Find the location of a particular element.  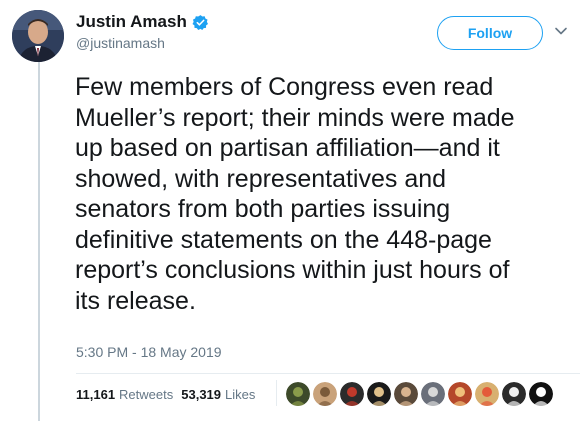

timestamp: 5:30 PM - 18 May 2019 is located at coordinates (149, 352).